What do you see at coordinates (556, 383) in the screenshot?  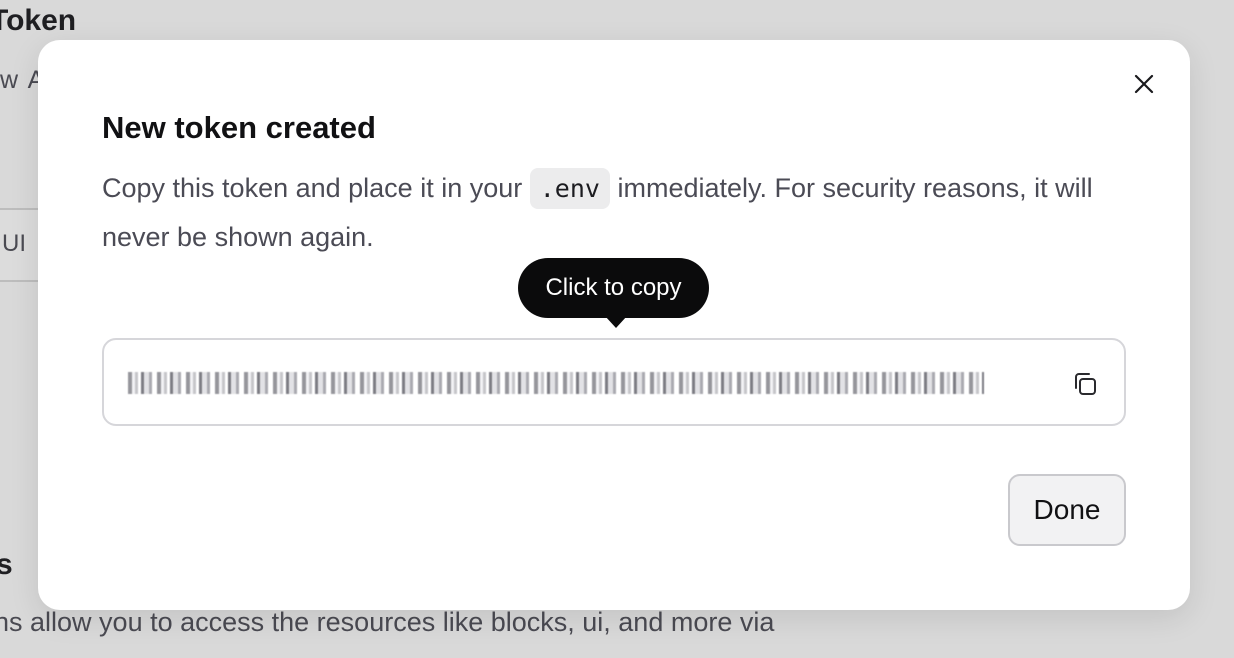 I see `token-value-redacted` at bounding box center [556, 383].